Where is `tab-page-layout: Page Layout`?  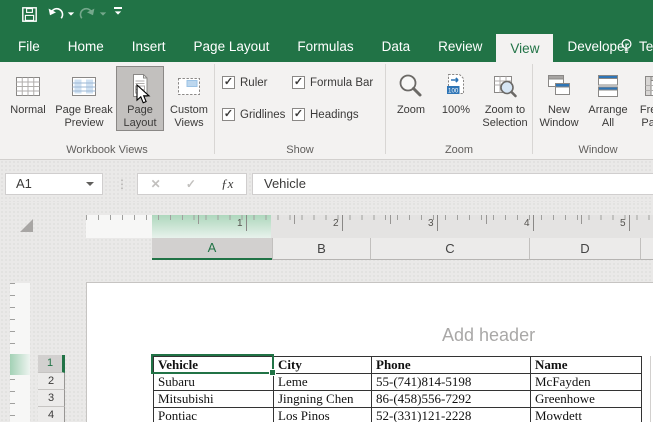 tab-page-layout: Page Layout is located at coordinates (232, 46).